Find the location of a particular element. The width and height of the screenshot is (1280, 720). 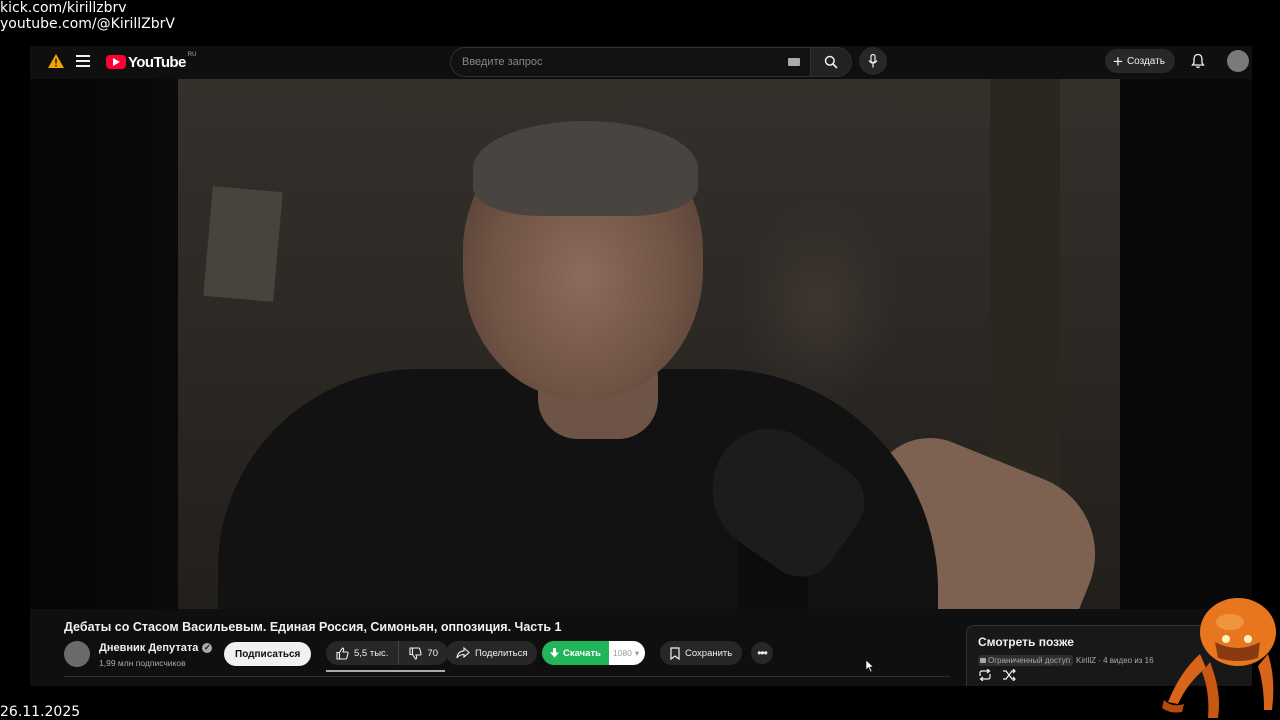

access-badge-label: Ограниченный доступ is located at coordinates (1029, 660).